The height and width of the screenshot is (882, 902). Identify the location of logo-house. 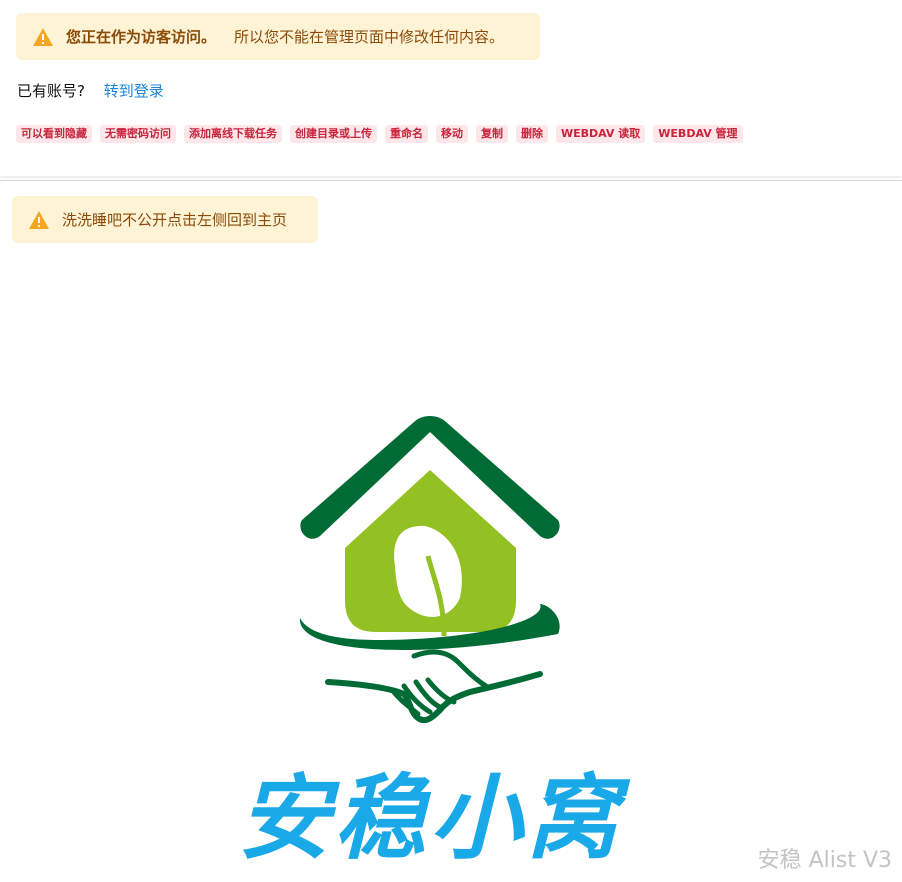
(430, 551).